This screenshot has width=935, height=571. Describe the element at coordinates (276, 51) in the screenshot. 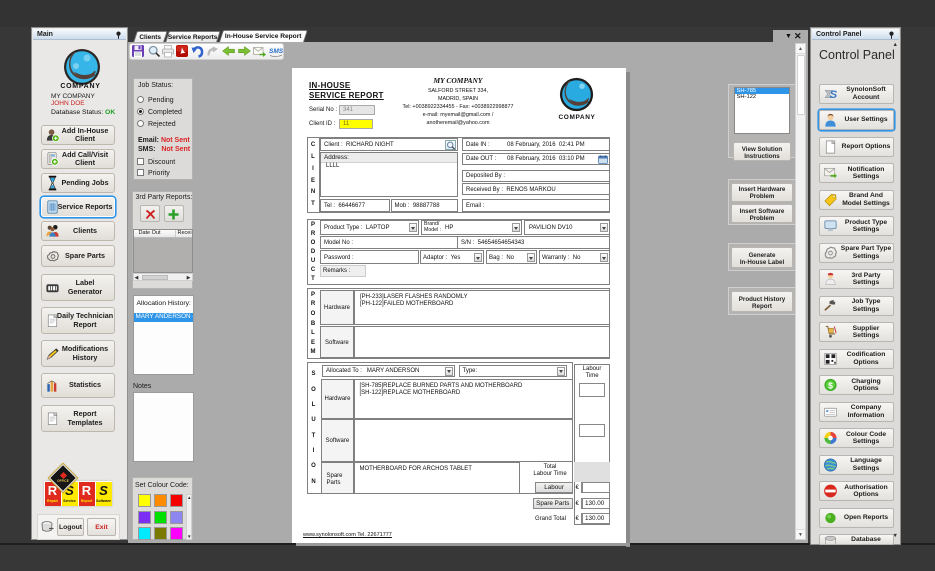

I see `svg-text: SMS` at that location.